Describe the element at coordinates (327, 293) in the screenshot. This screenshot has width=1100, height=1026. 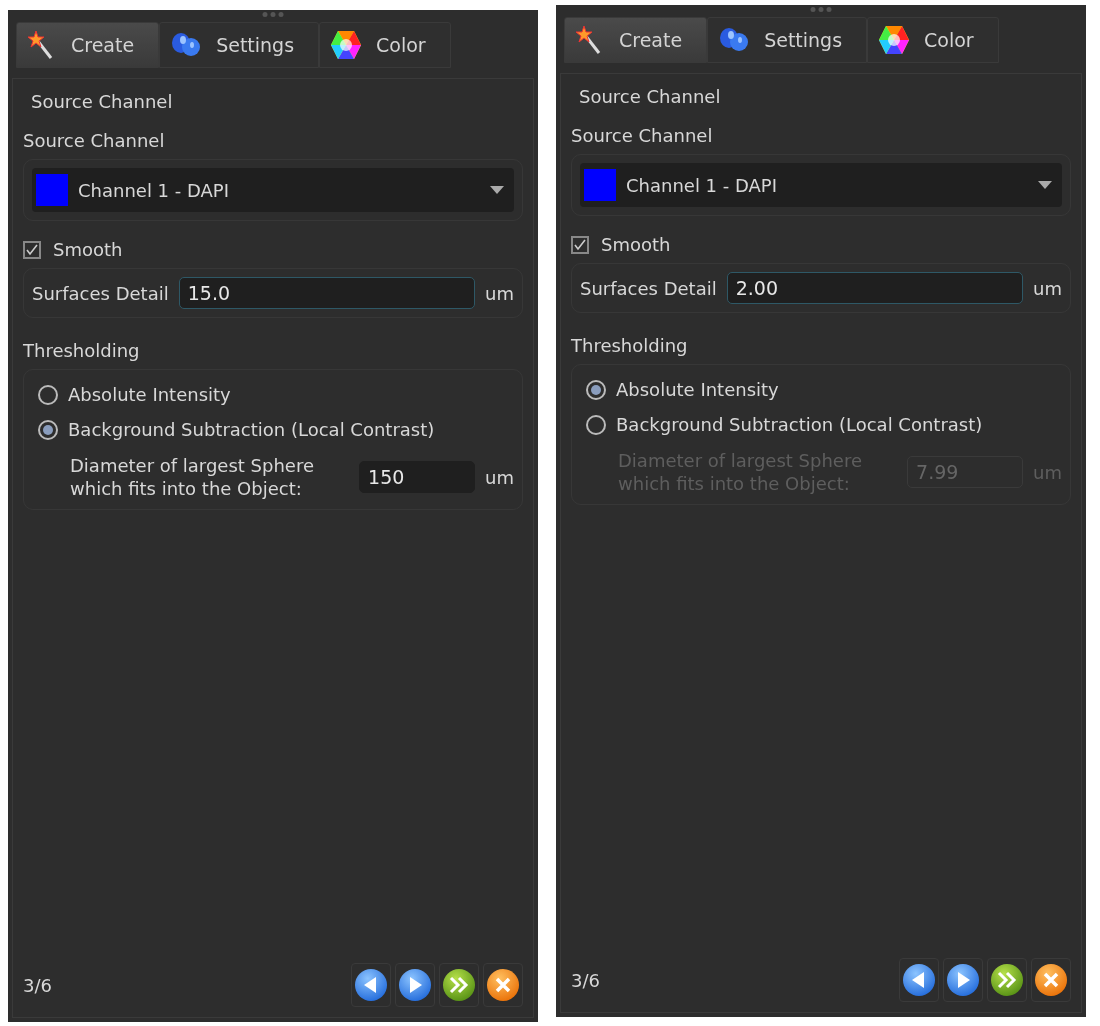
I see `surfaces-detail-field: 15.0` at that location.